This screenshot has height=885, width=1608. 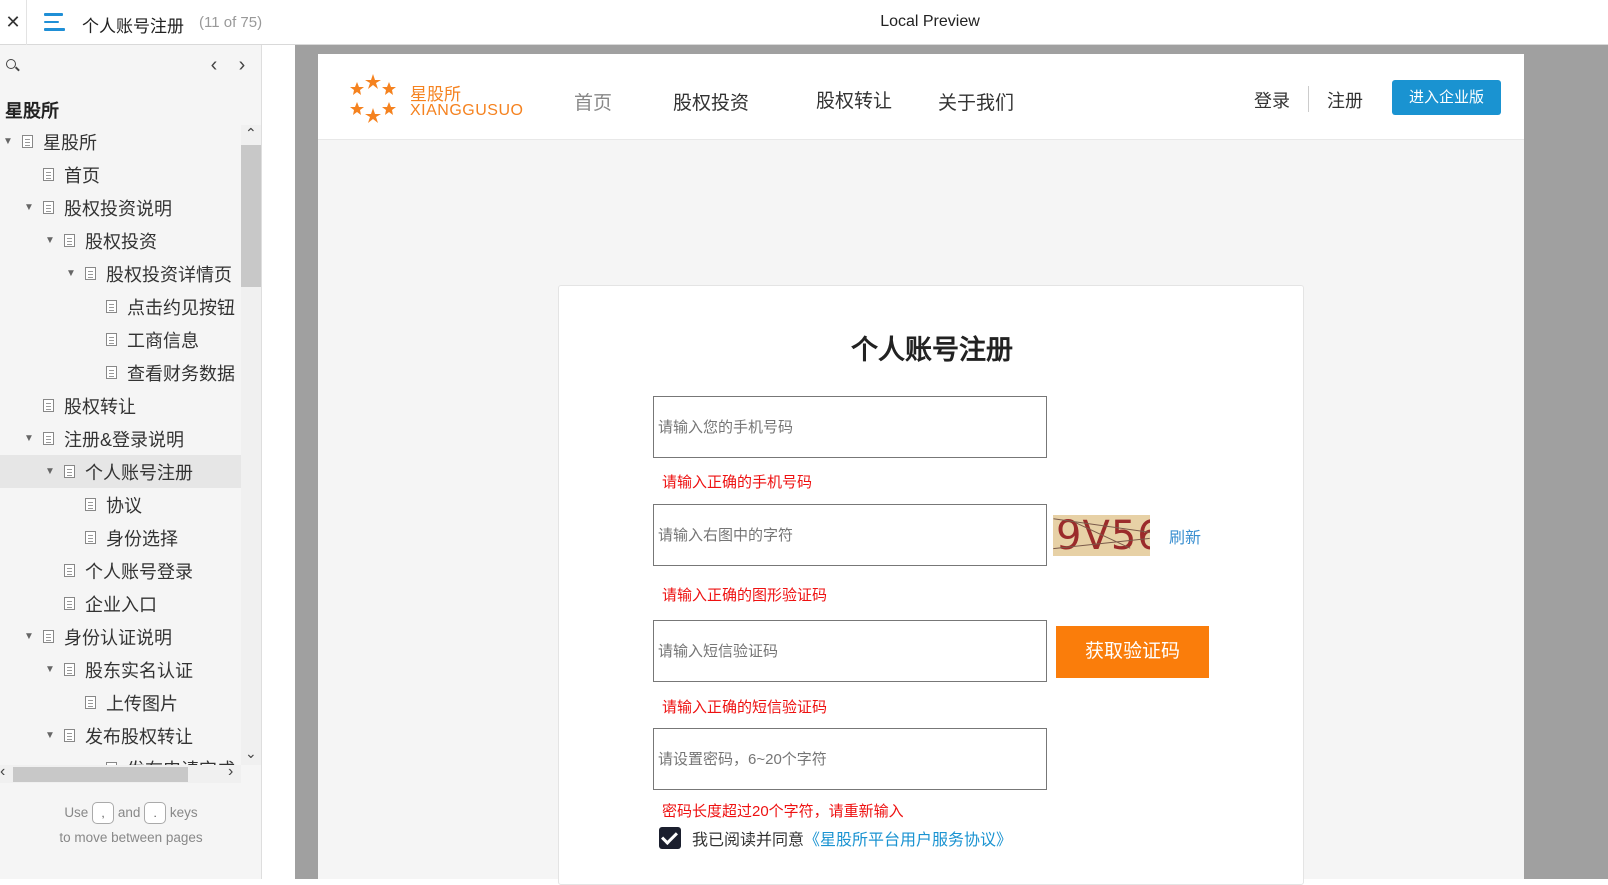 I want to click on sidebar-tree-item: 查看财务数据, so click(x=120, y=372).